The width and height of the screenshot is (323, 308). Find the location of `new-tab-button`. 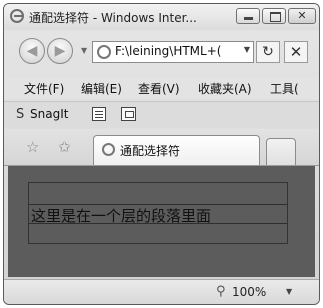

new-tab-button is located at coordinates (281, 151).